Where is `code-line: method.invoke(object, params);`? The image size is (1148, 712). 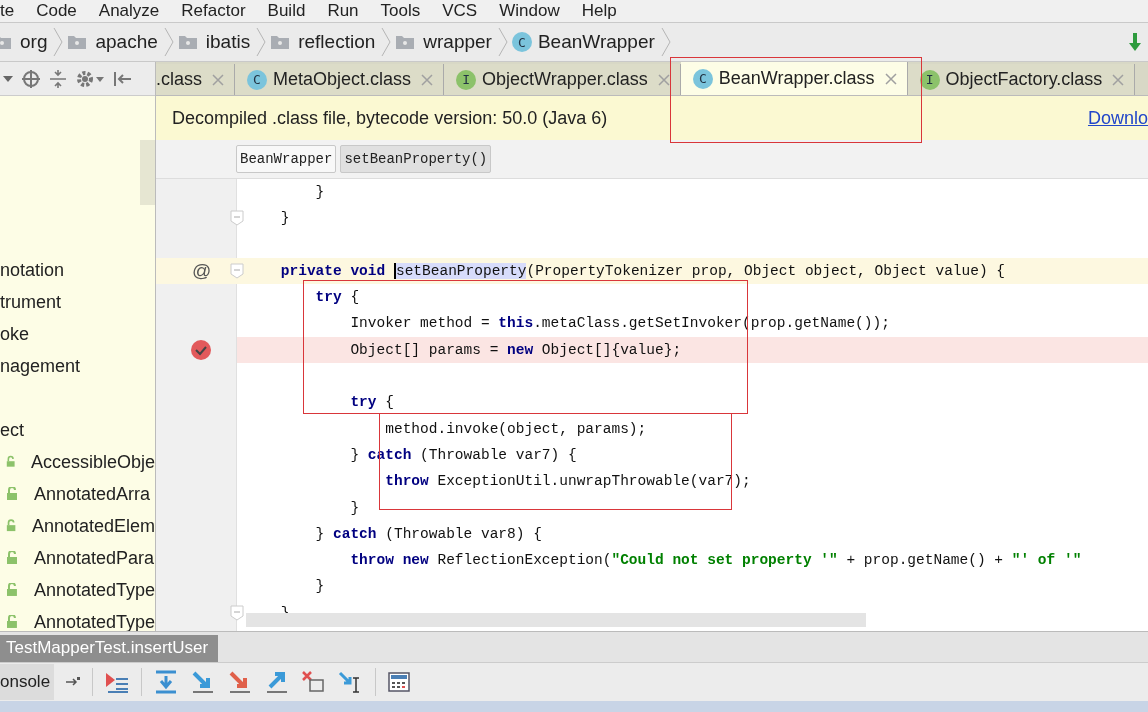
code-line: method.invoke(object, params); is located at coordinates (515, 428).